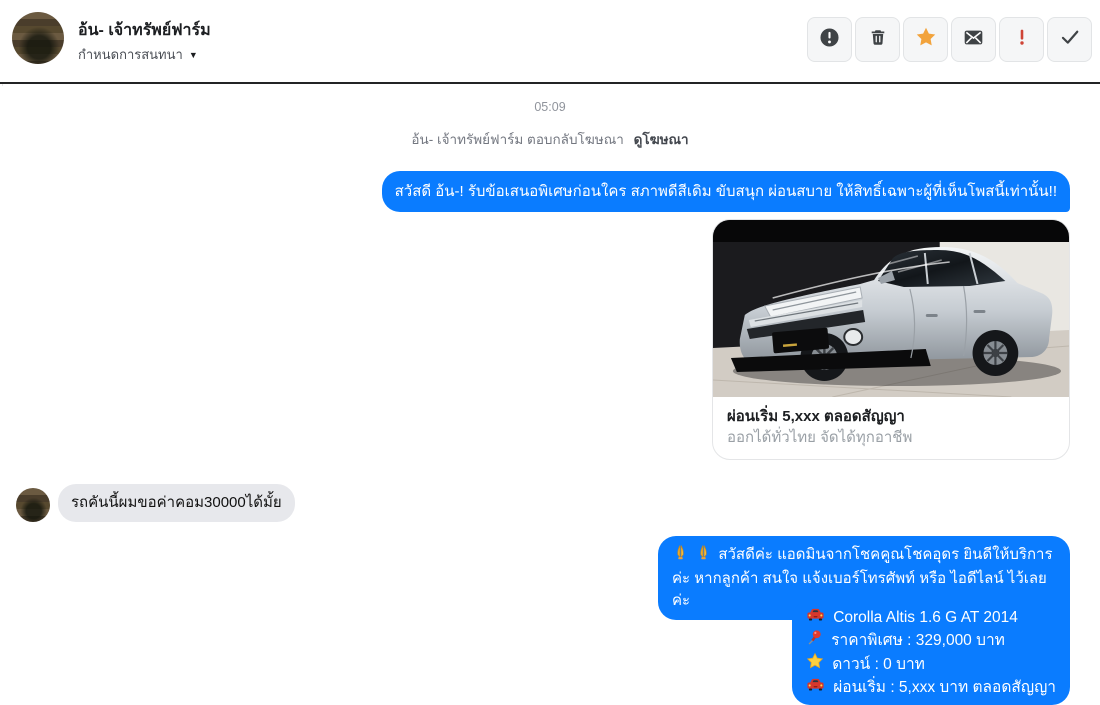 Image resolution: width=1100 pixels, height=705 pixels. What do you see at coordinates (949, 39) in the screenshot?
I see `moderation-toolbar` at bounding box center [949, 39].